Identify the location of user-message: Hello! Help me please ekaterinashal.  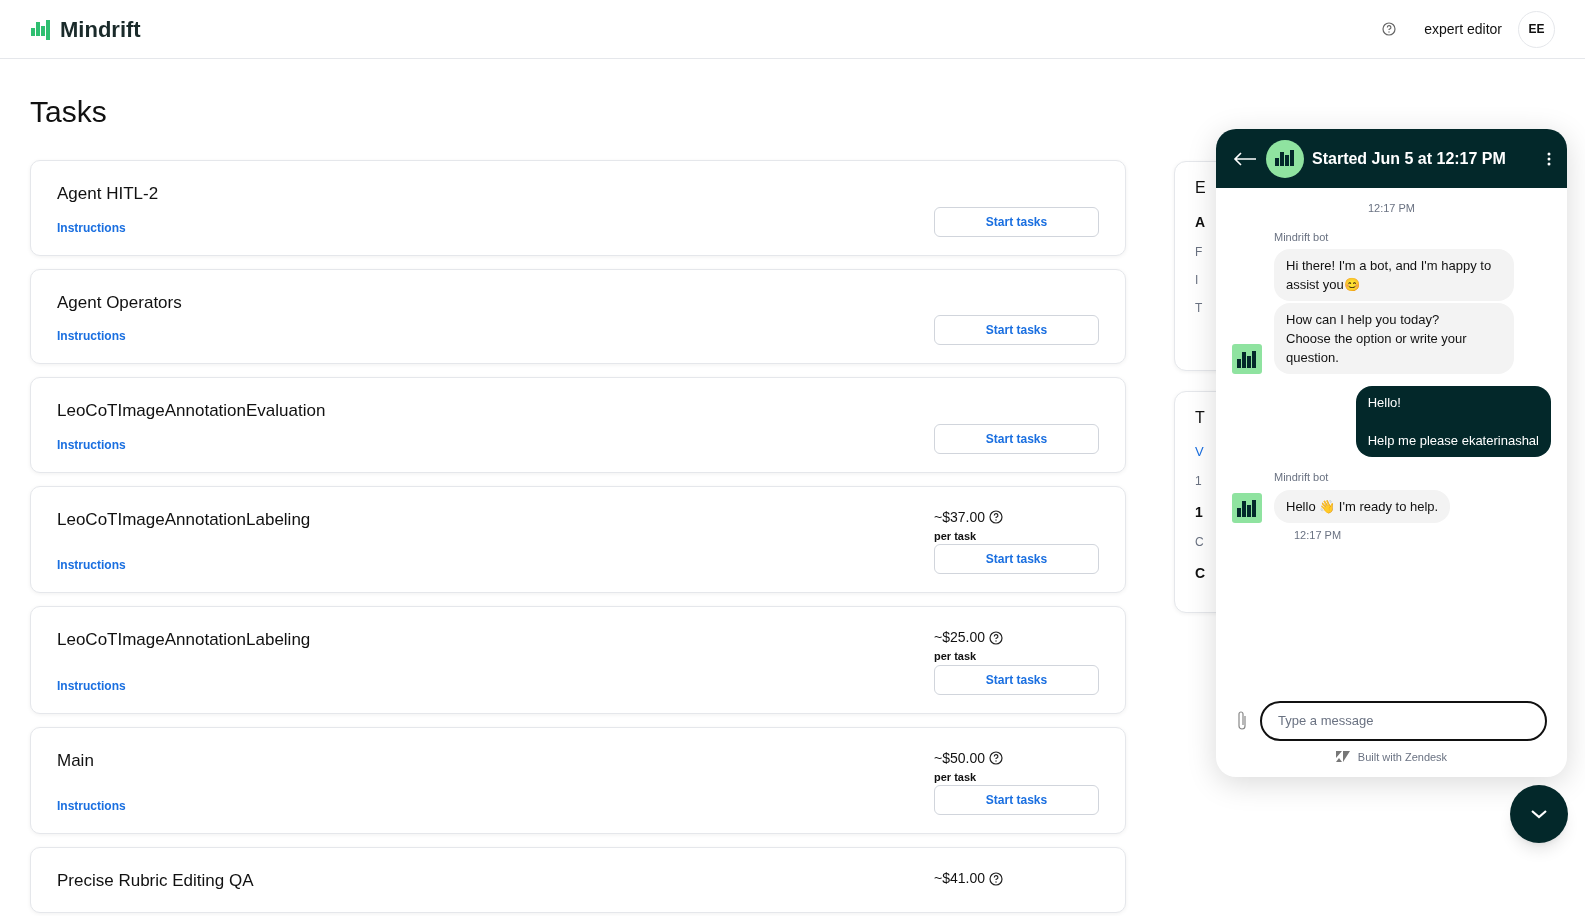
(1453, 421).